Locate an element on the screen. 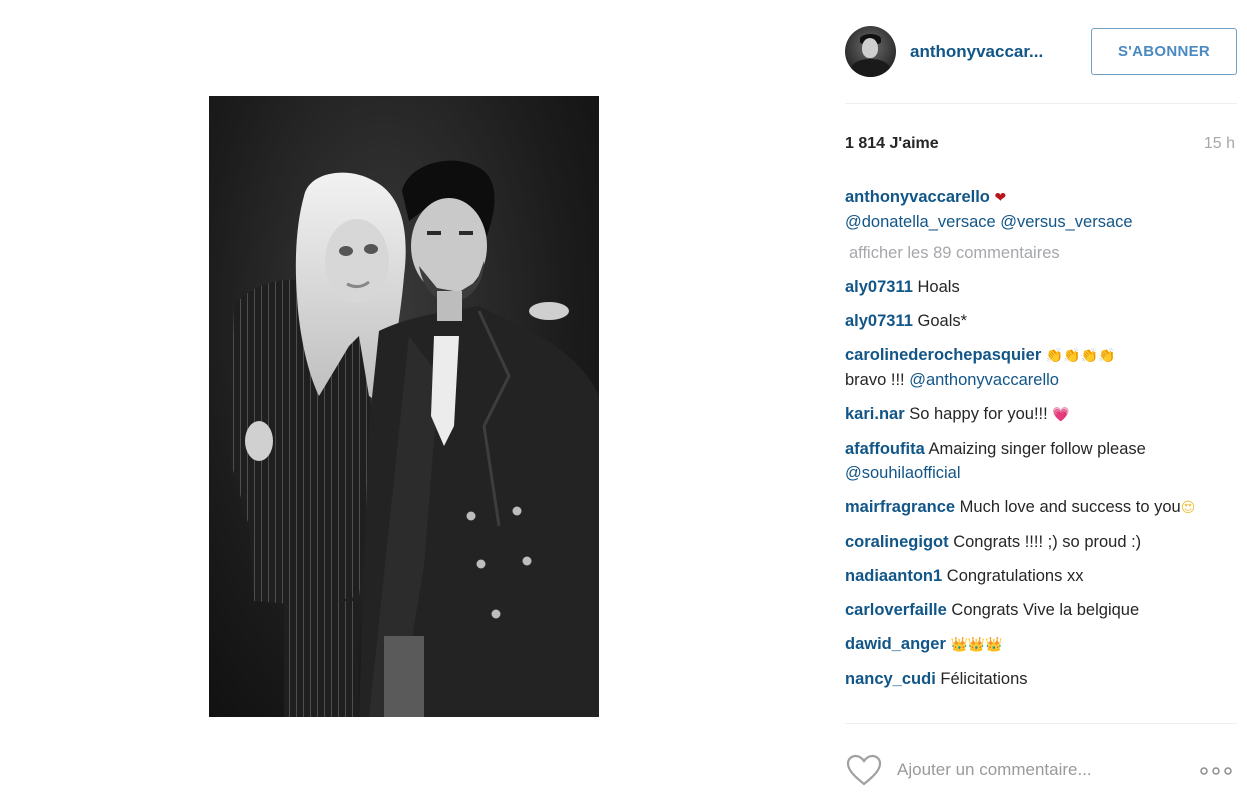 The height and width of the screenshot is (809, 1247). comment-item: carloverfaille Congrats Vive la belgique is located at coordinates (1041, 610).